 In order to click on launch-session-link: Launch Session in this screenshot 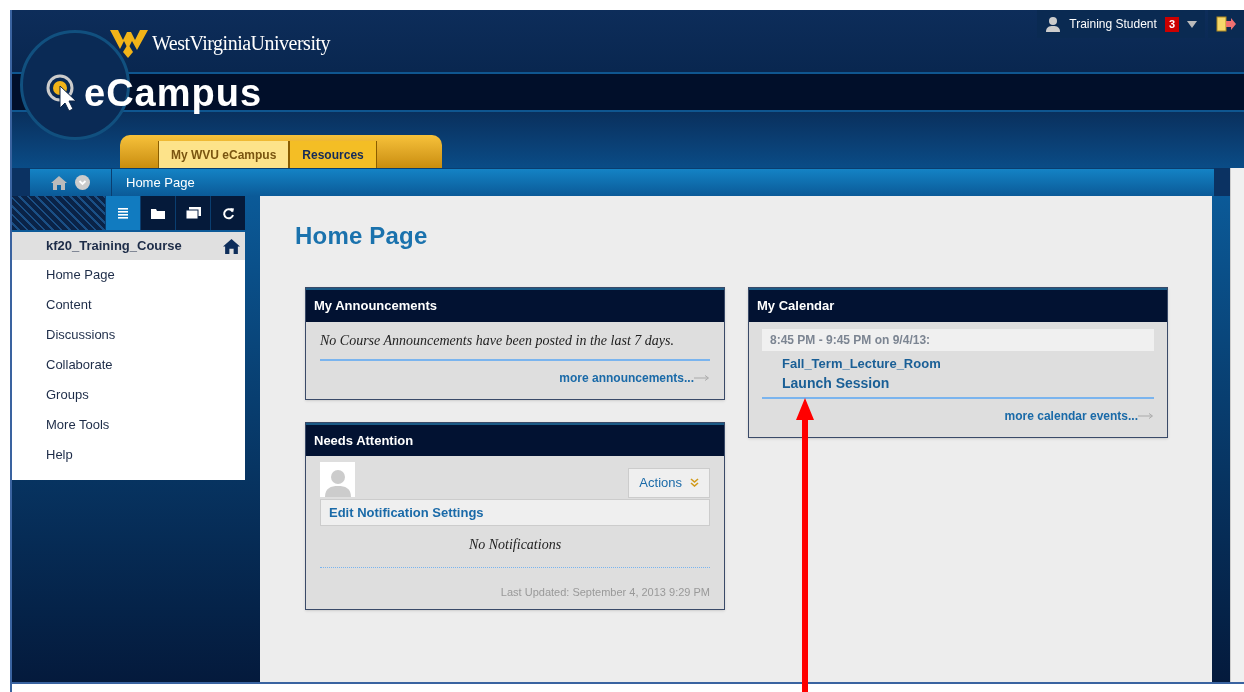, I will do `click(836, 383)`.